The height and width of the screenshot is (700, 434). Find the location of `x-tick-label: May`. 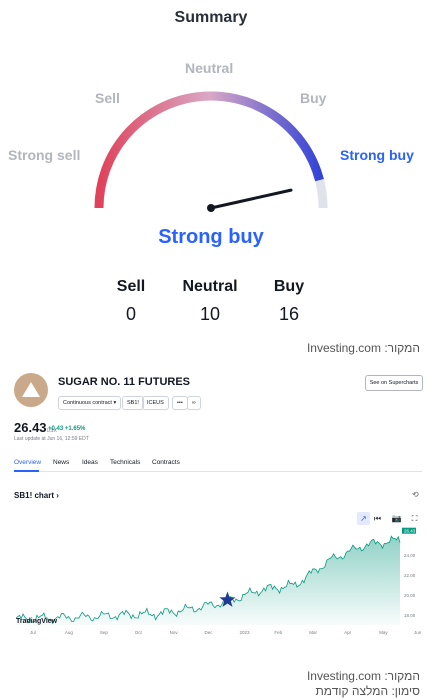

x-tick-label: May is located at coordinates (383, 632).